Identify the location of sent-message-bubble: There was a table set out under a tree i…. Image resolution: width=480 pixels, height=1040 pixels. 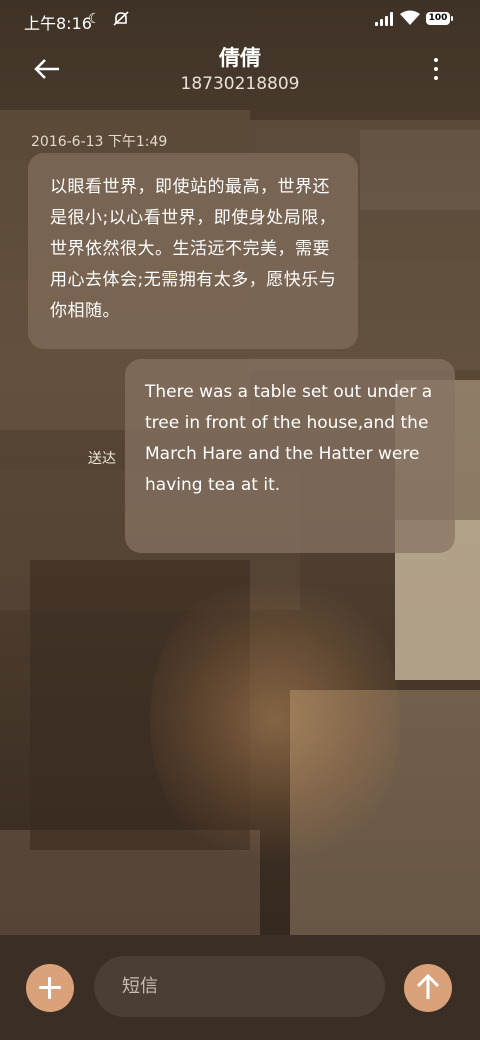
(290, 456).